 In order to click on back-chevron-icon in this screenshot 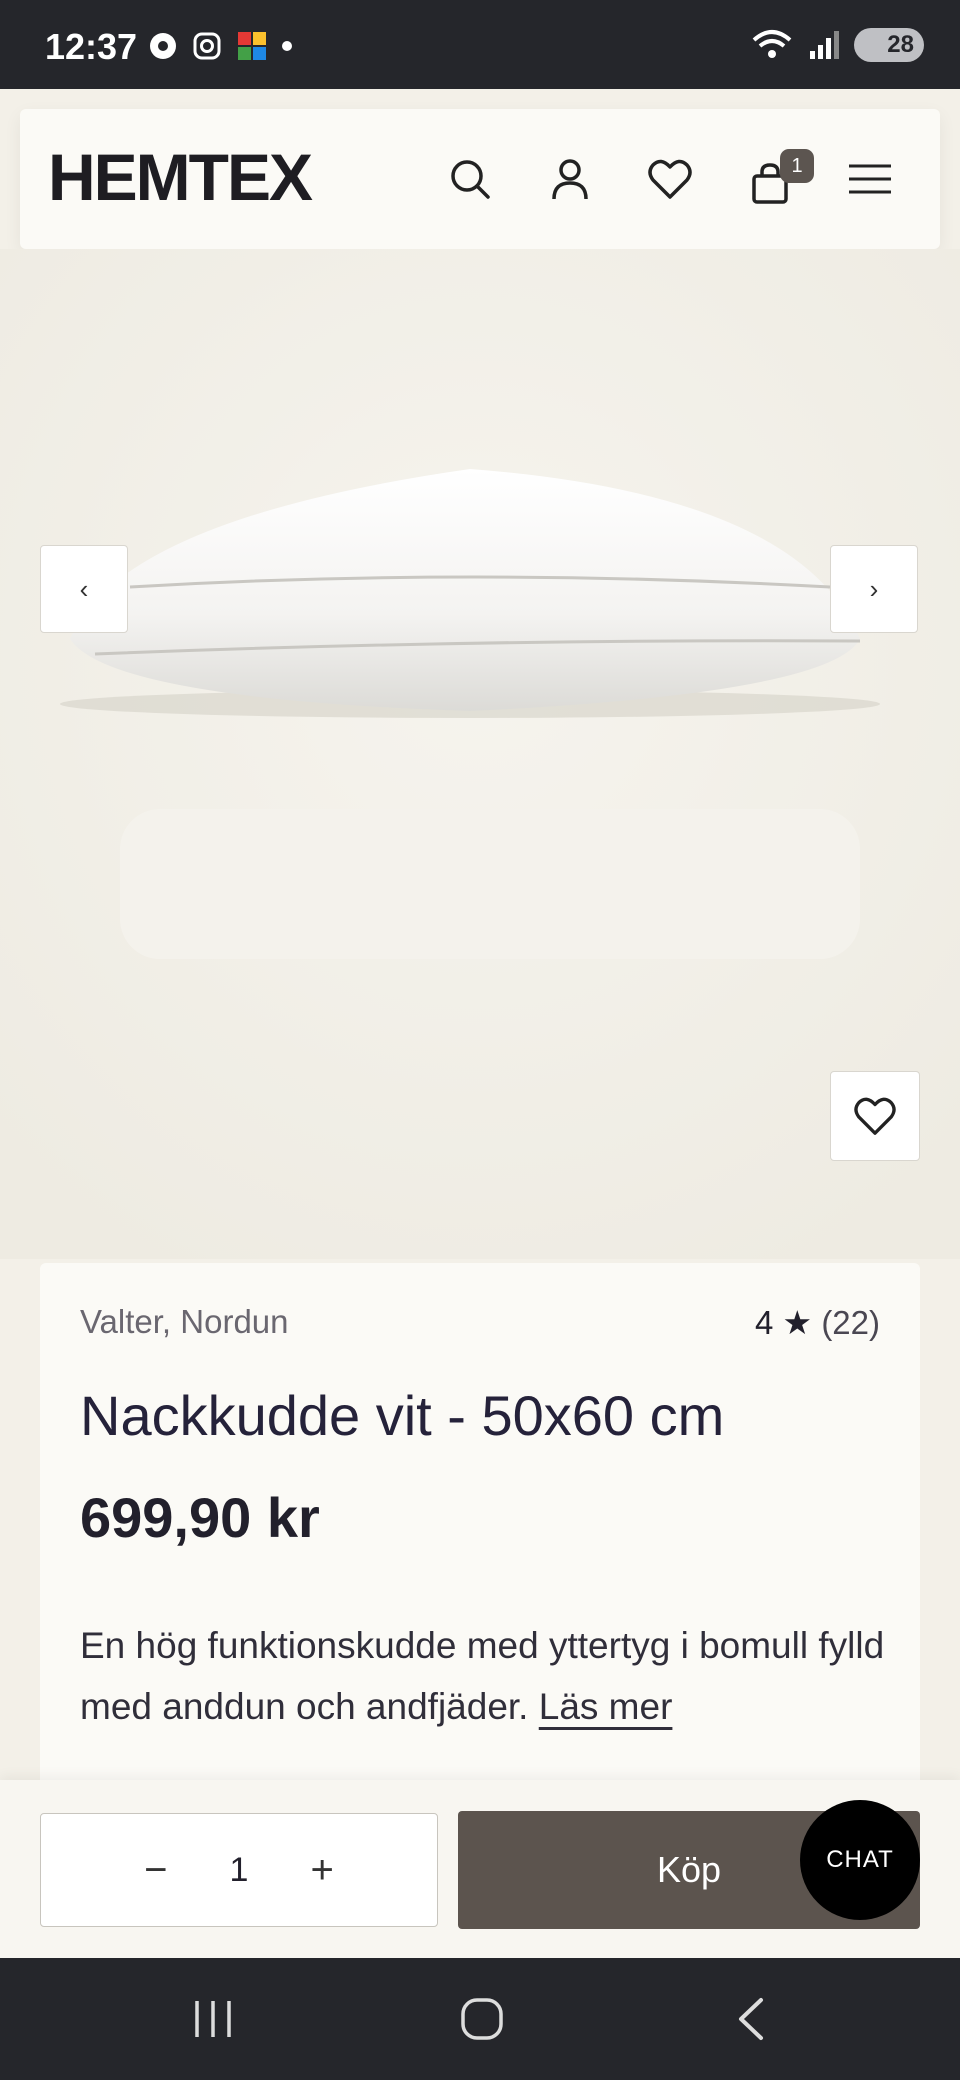, I will do `click(751, 2019)`.